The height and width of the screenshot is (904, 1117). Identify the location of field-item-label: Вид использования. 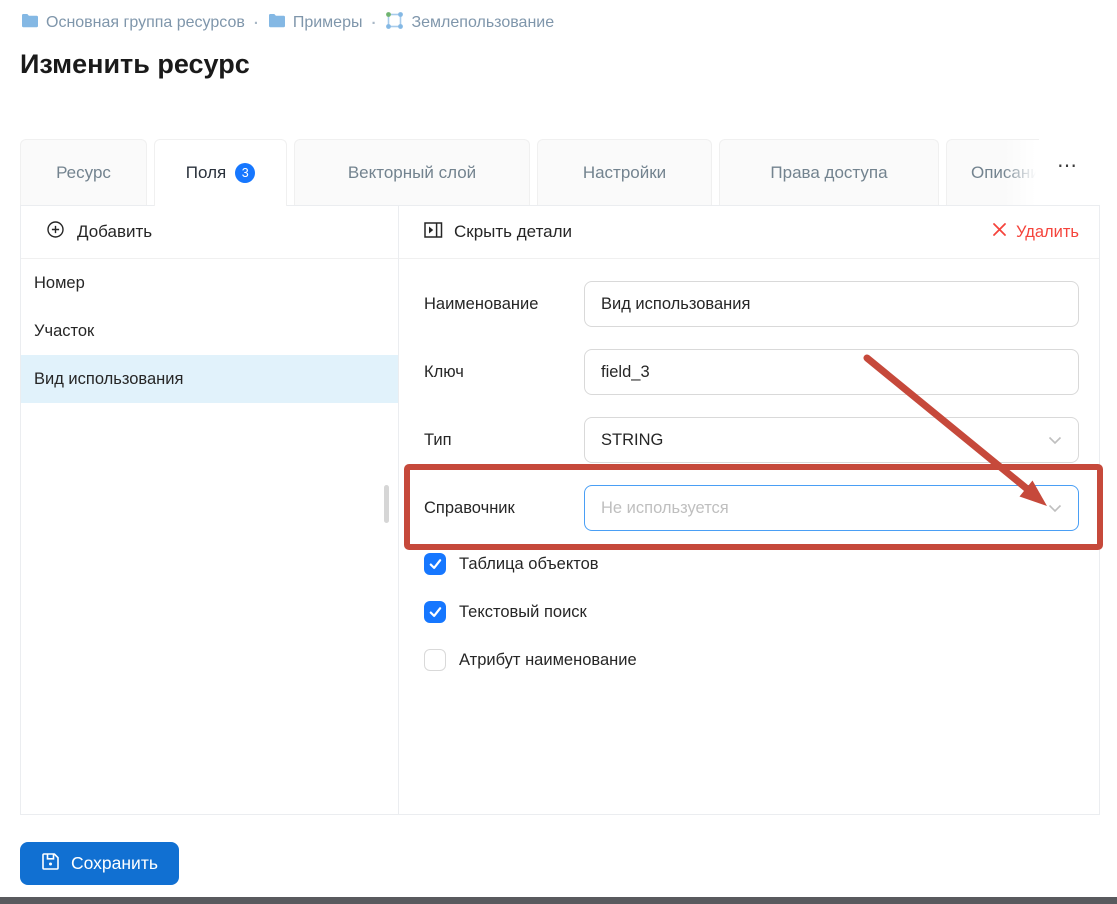
(109, 378).